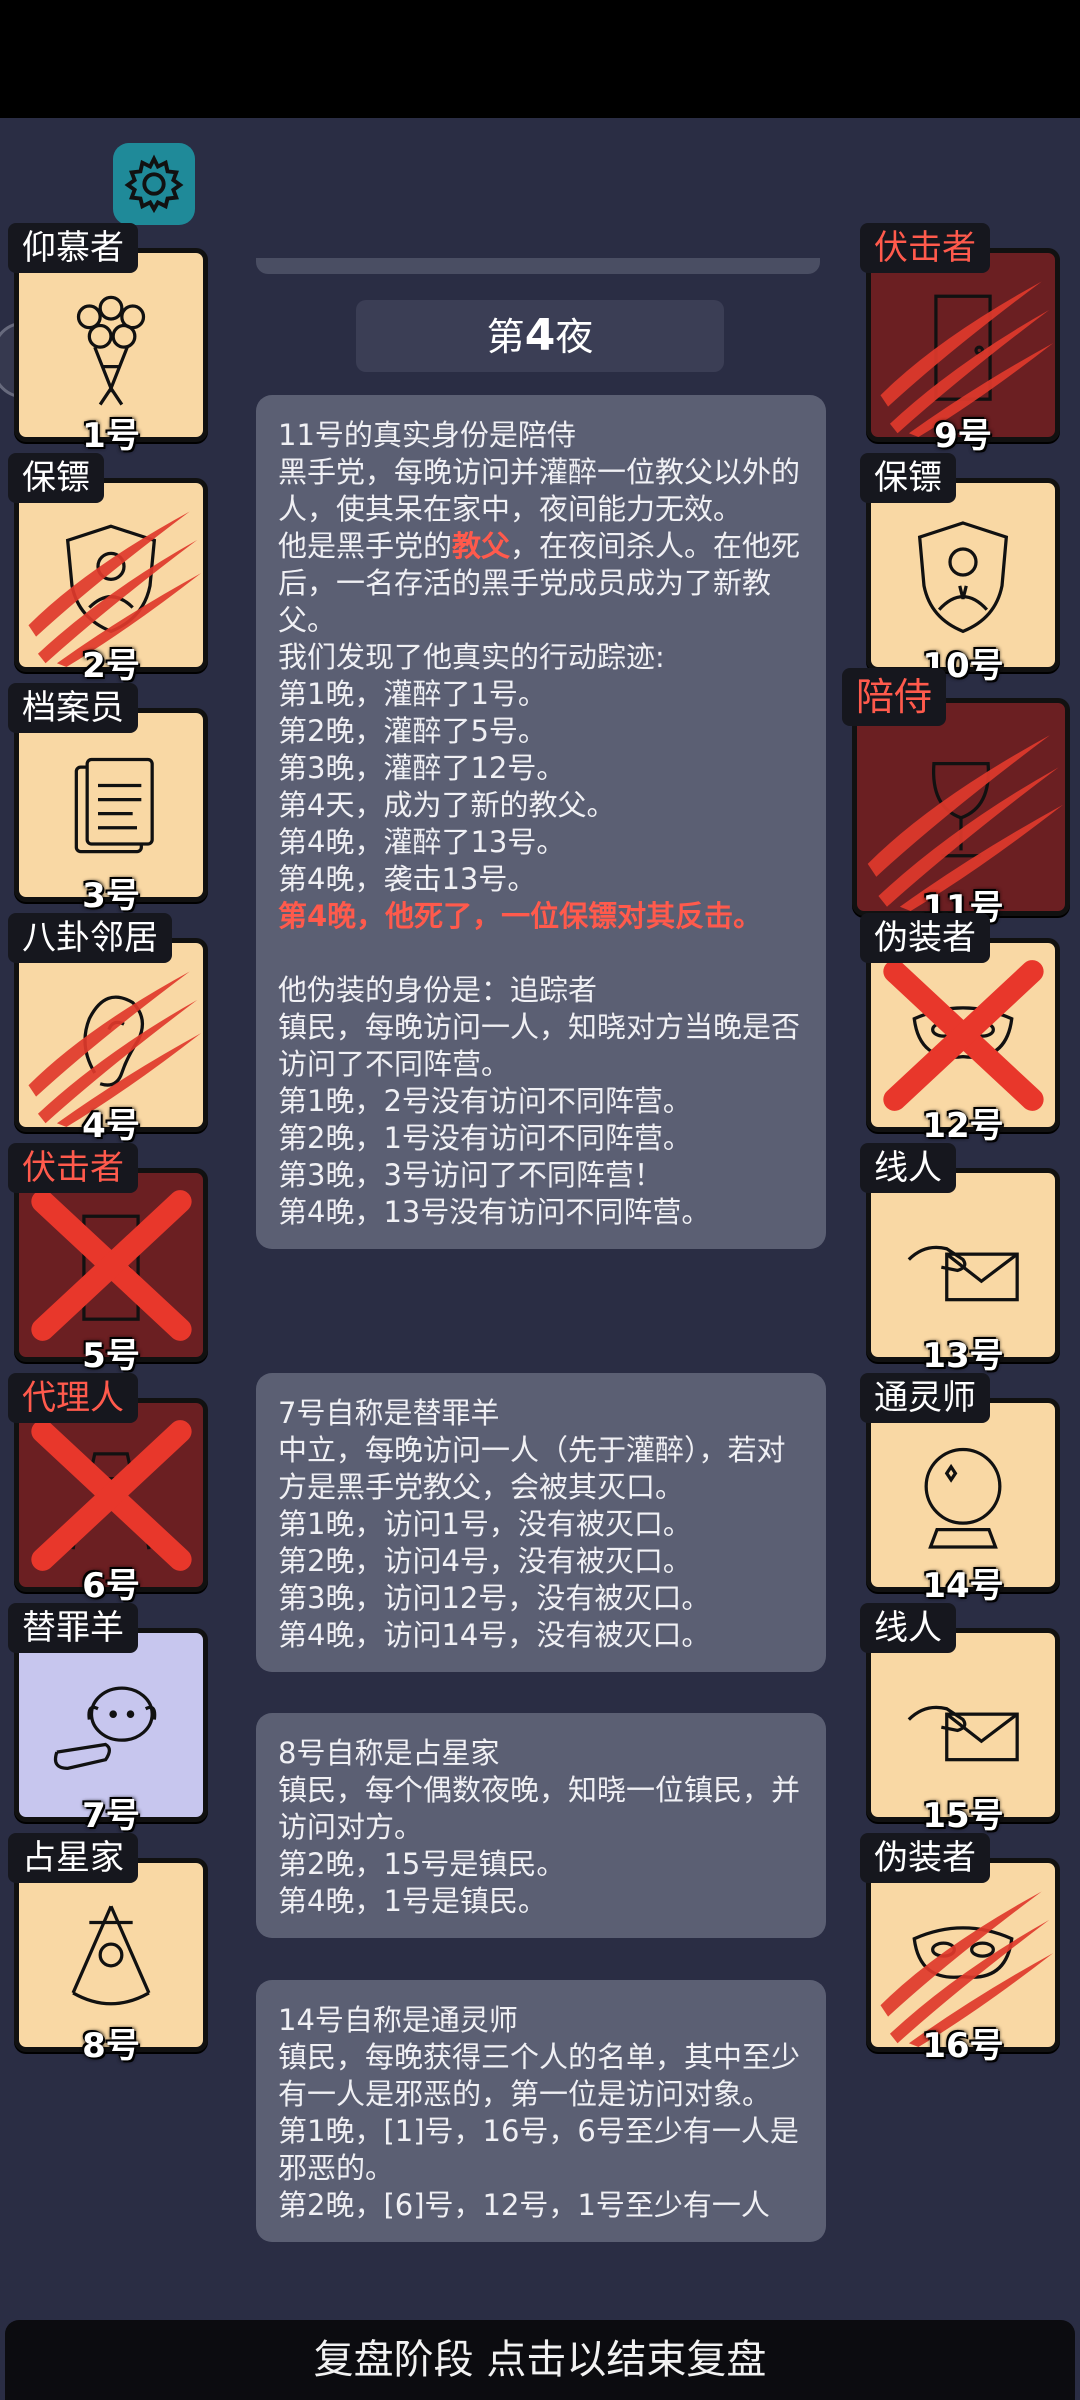  Describe the element at coordinates (925, 938) in the screenshot. I see `right-role-label-4: 伪装者` at that location.